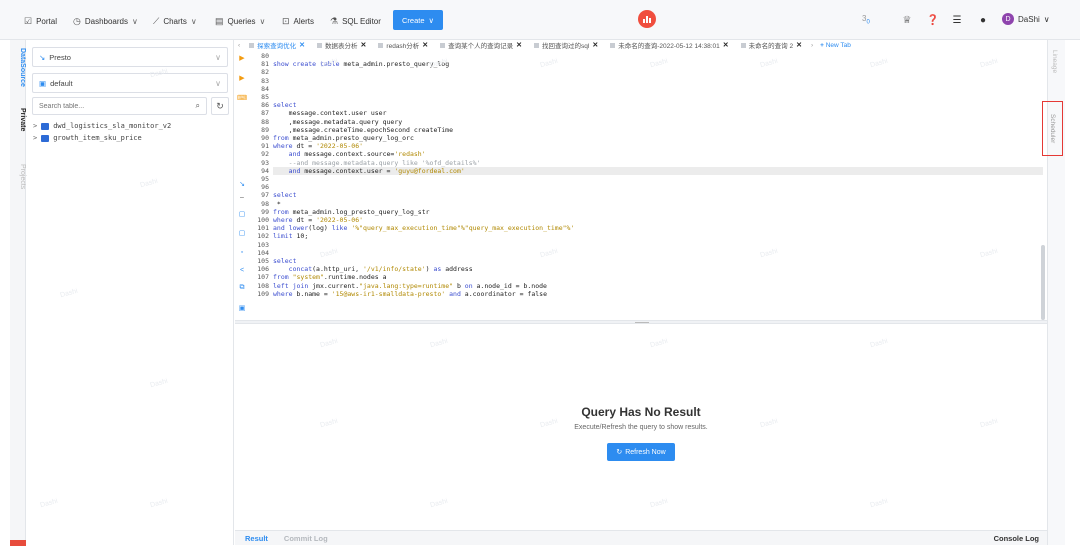  What do you see at coordinates (933, 20) in the screenshot?
I see `help-icon: ❓` at bounding box center [933, 20].